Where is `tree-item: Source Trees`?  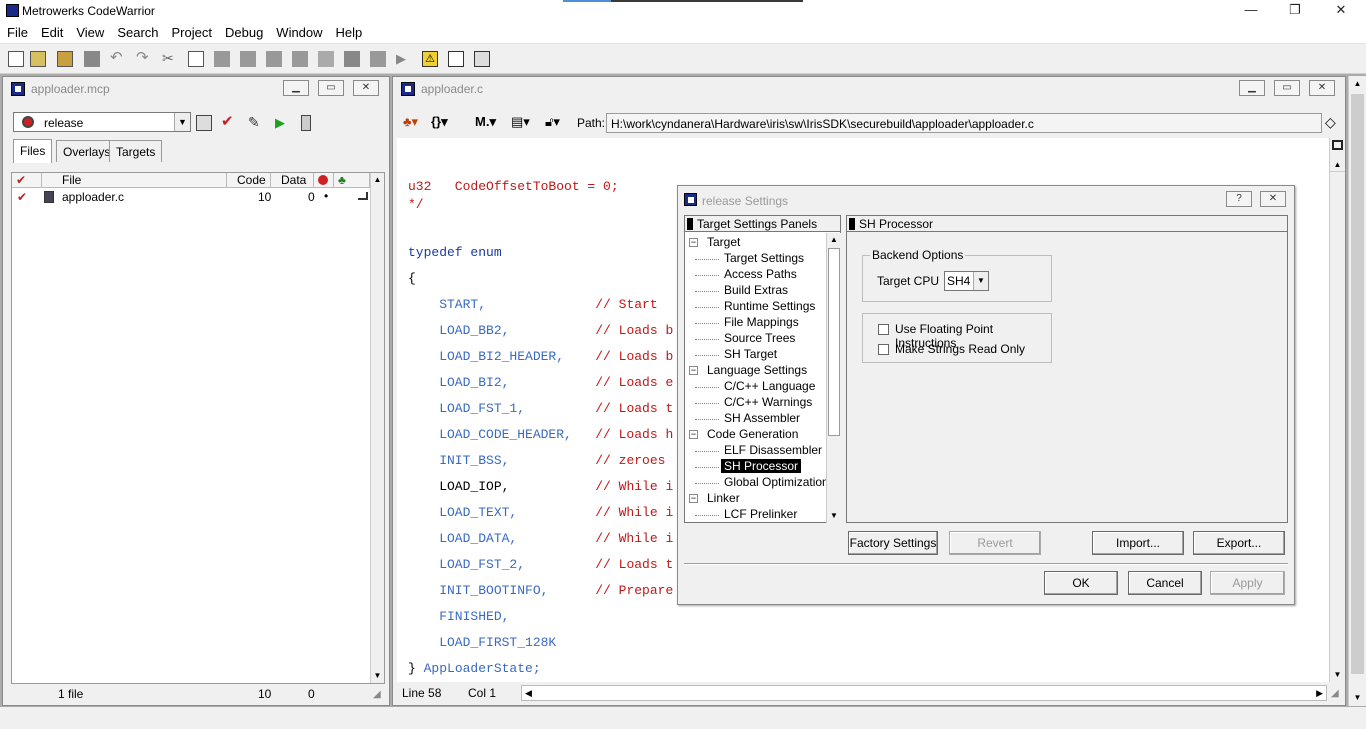
tree-item: Source Trees is located at coordinates (759, 338).